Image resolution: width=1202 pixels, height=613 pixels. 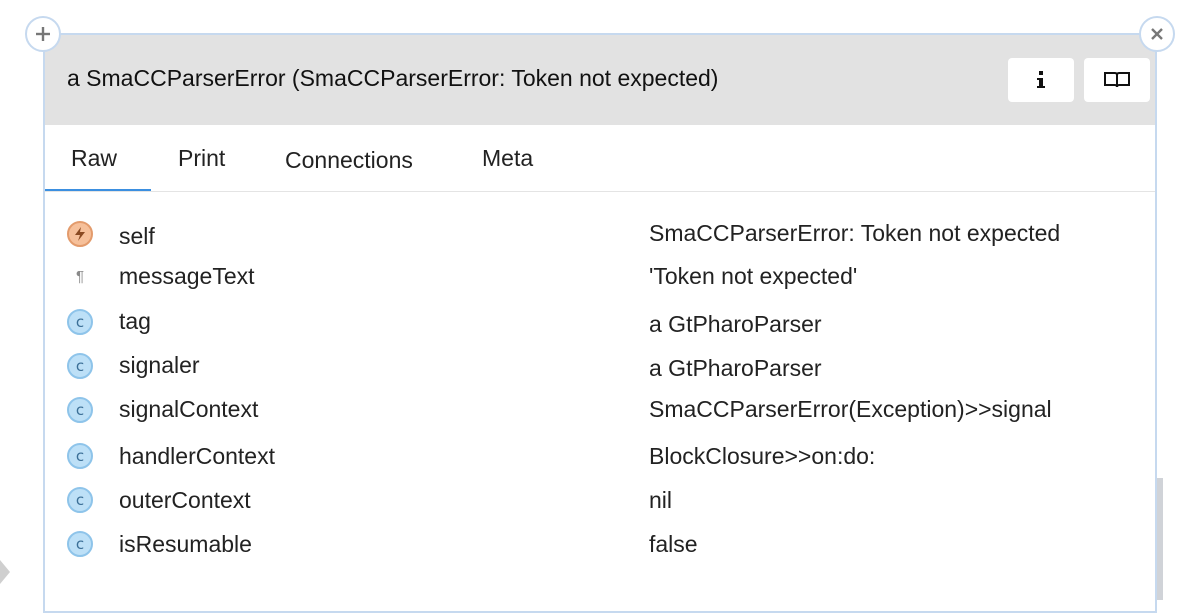 What do you see at coordinates (197, 456) in the screenshot?
I see `variable-name: handlerContext` at bounding box center [197, 456].